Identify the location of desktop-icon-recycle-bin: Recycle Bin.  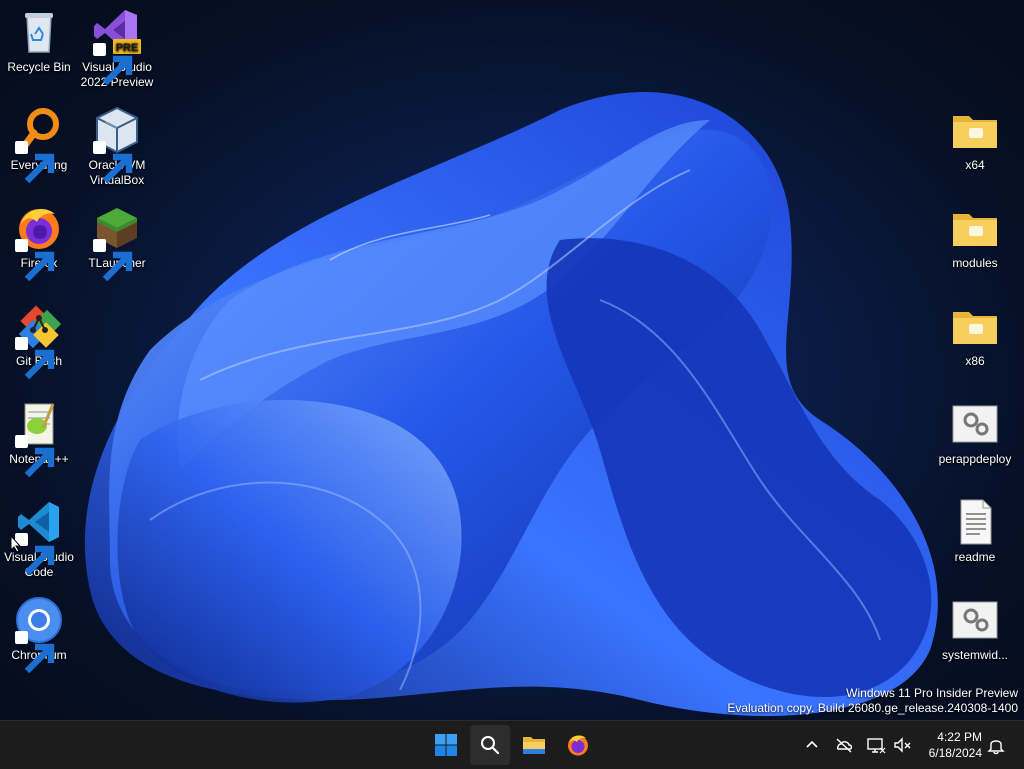
(39, 40).